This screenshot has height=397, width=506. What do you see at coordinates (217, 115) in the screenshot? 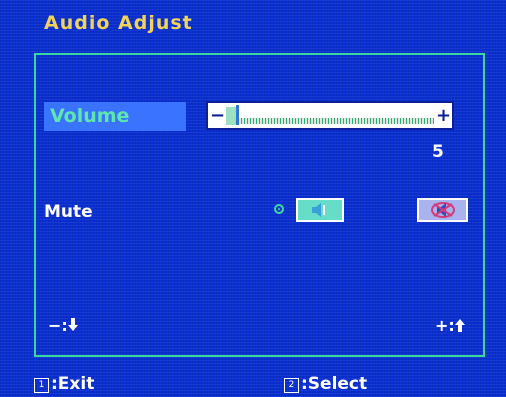
I see `volume-decrease-icon: −` at bounding box center [217, 115].